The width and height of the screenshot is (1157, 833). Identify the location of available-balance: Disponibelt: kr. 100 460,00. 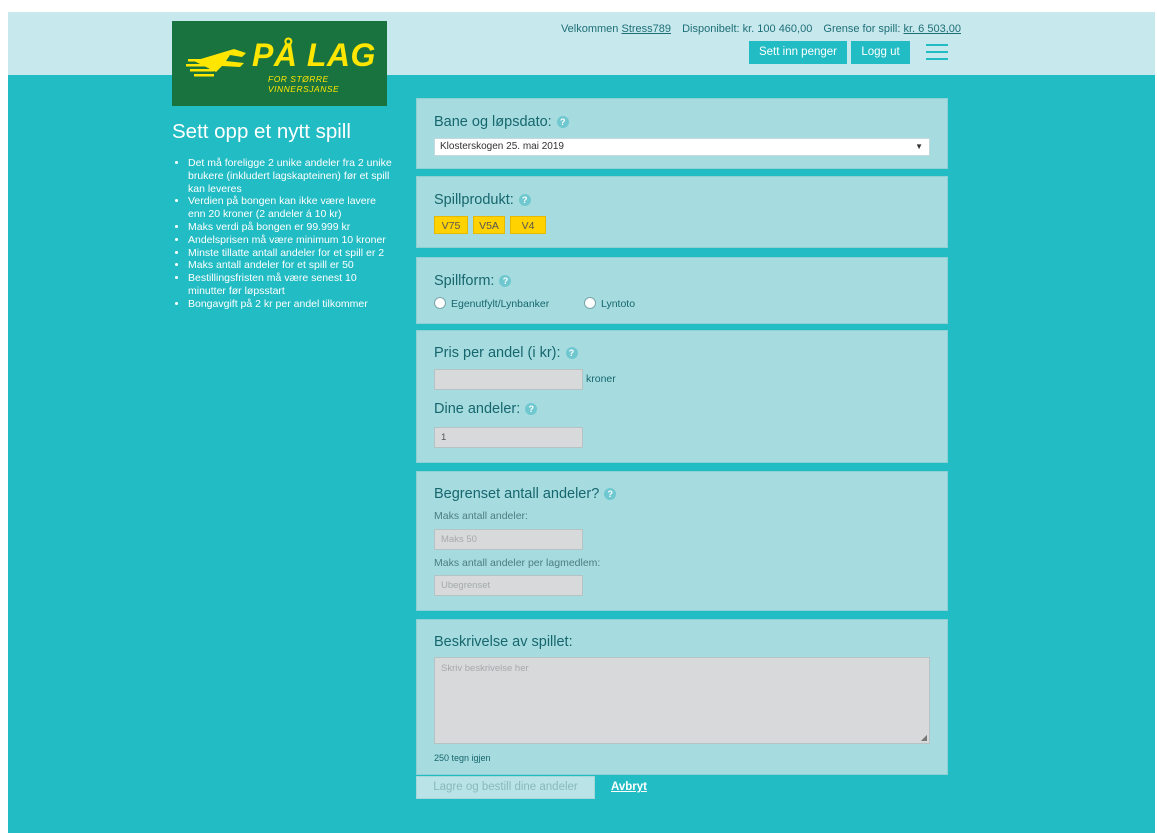
(747, 29).